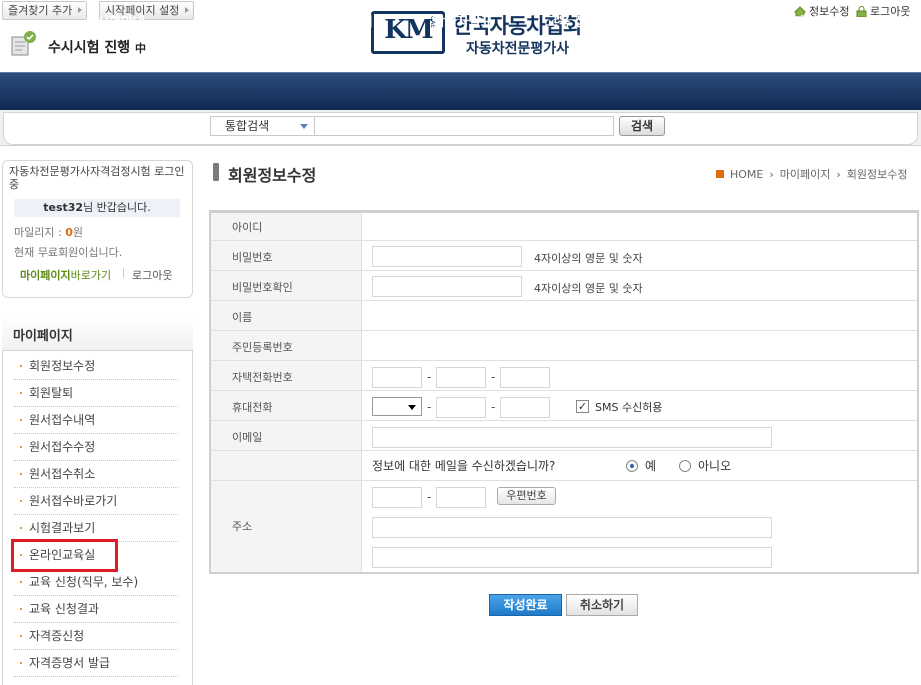 Image resolution: width=921 pixels, height=685 pixels. I want to click on label-password-confirm: 비밀번호확인, so click(262, 287).